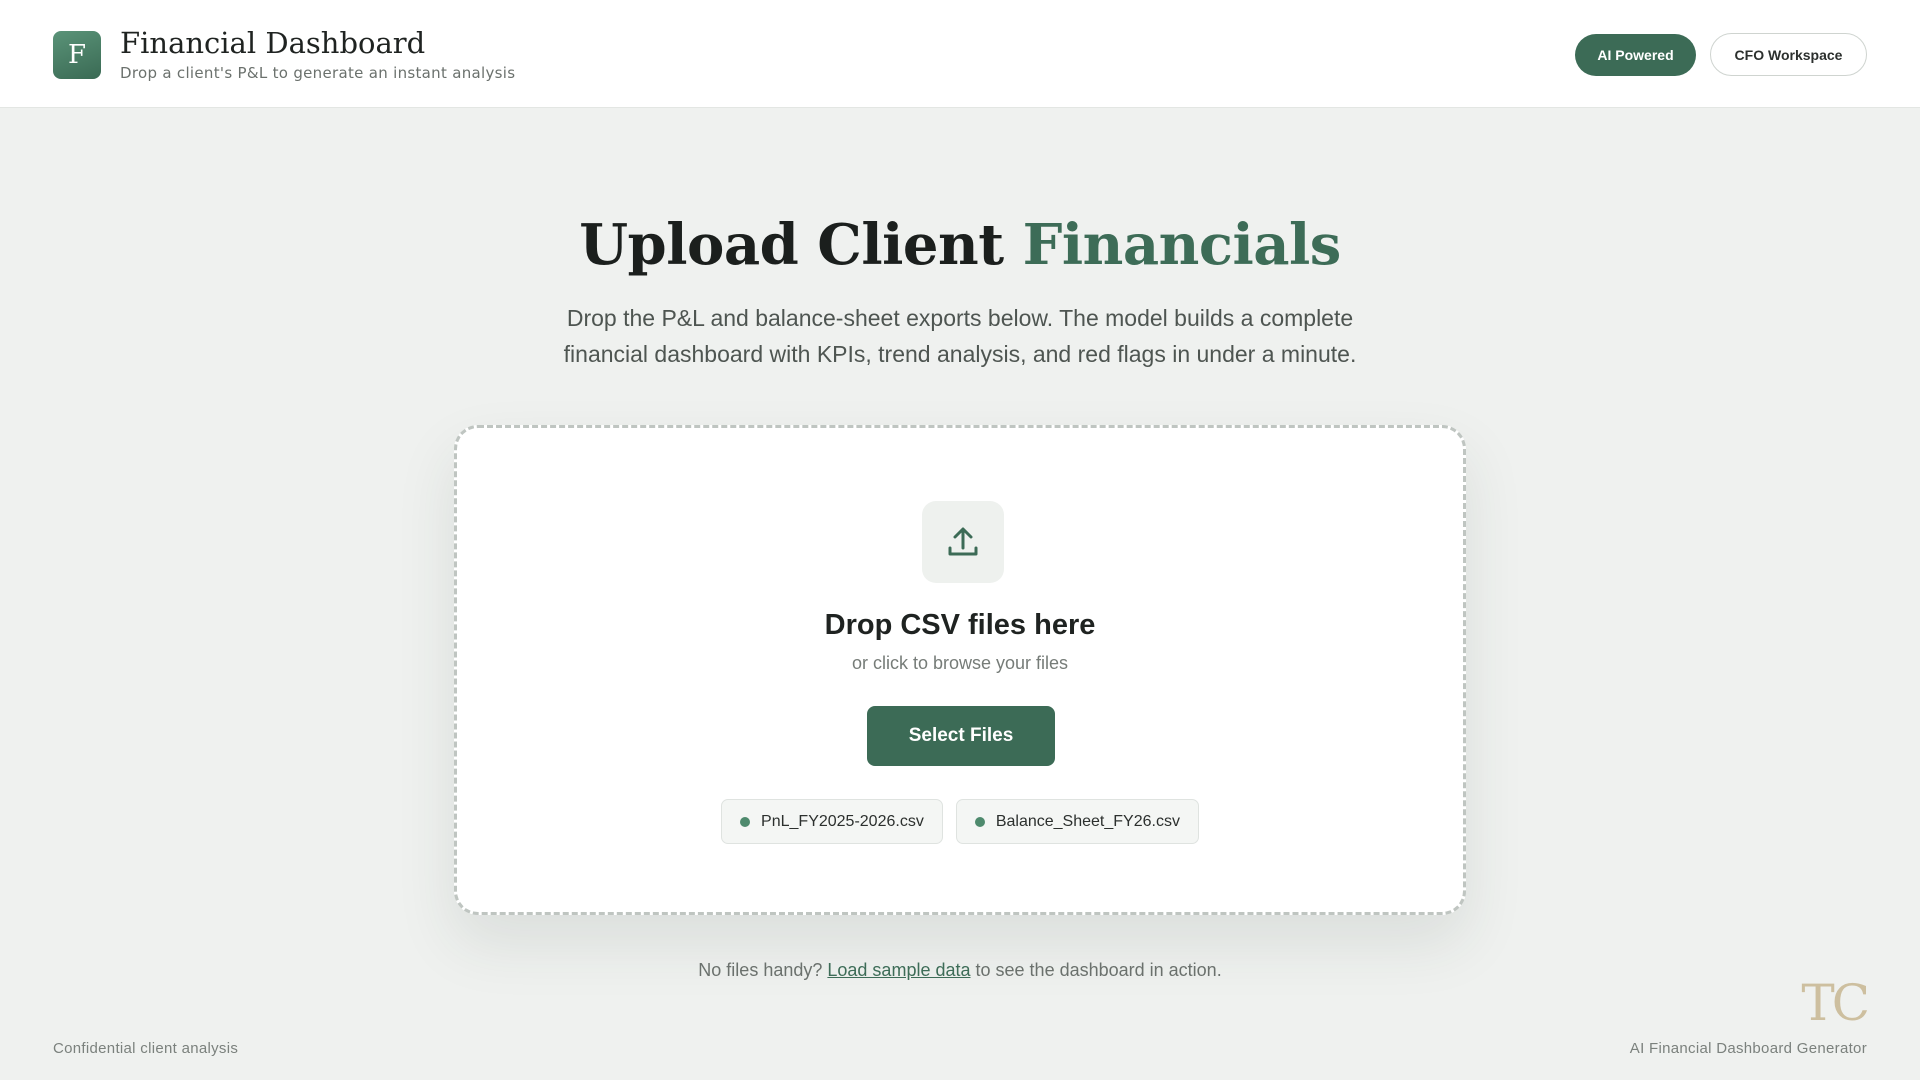 Image resolution: width=1920 pixels, height=1080 pixels. I want to click on page-title: Upload Client Financials, so click(960, 245).